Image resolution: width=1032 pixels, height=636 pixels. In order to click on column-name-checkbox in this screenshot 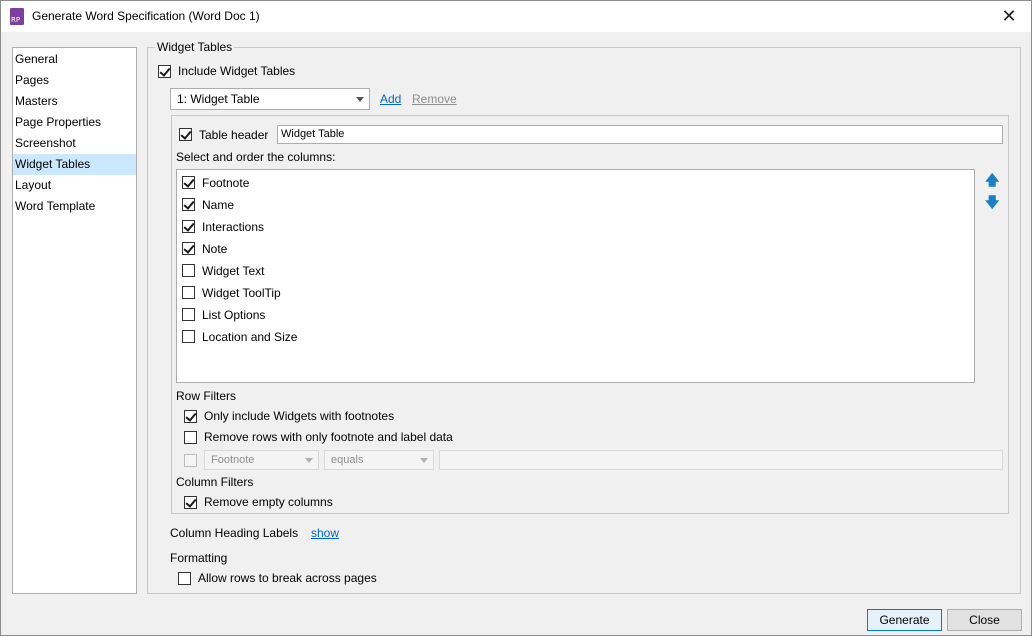, I will do `click(188, 204)`.